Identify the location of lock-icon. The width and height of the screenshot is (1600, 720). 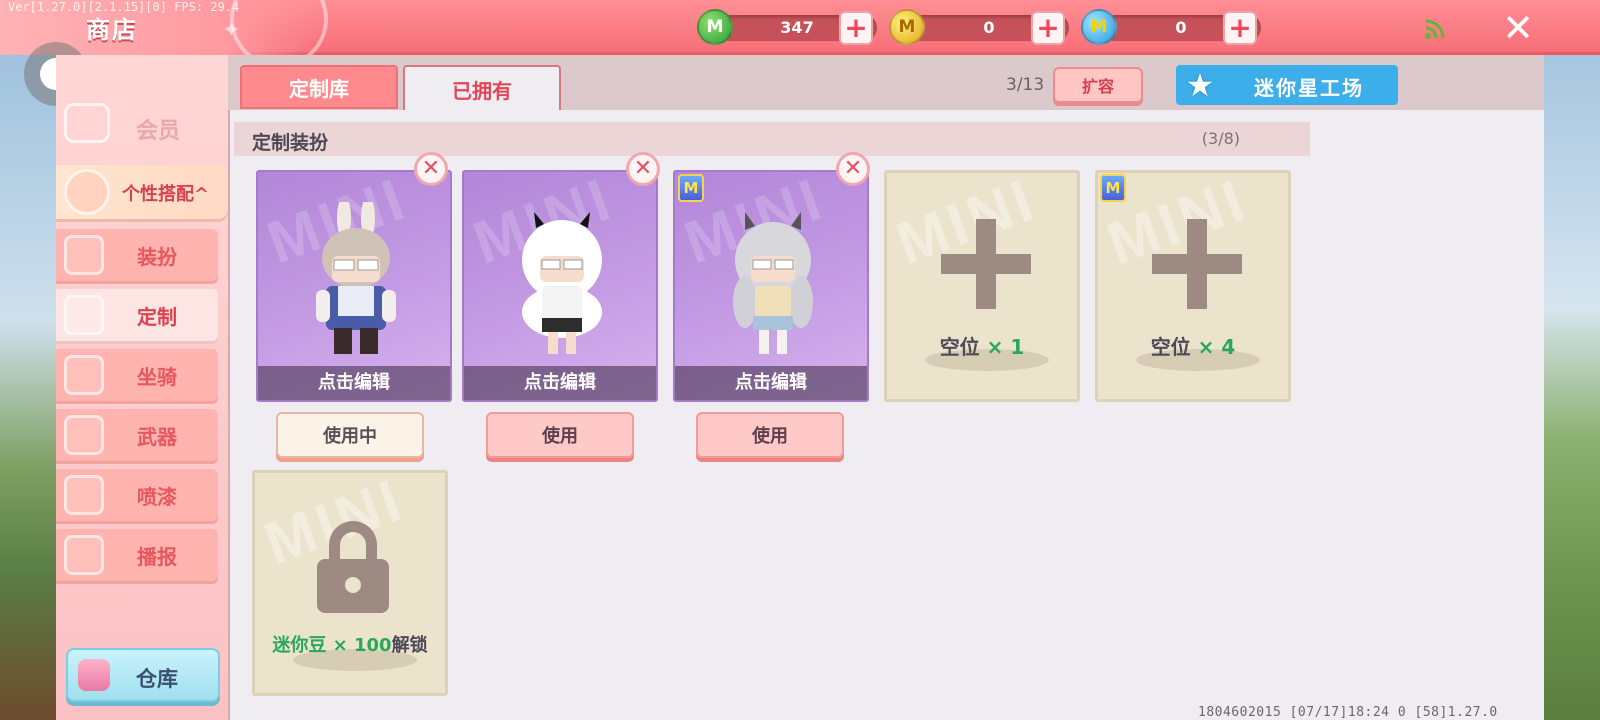
(353, 567).